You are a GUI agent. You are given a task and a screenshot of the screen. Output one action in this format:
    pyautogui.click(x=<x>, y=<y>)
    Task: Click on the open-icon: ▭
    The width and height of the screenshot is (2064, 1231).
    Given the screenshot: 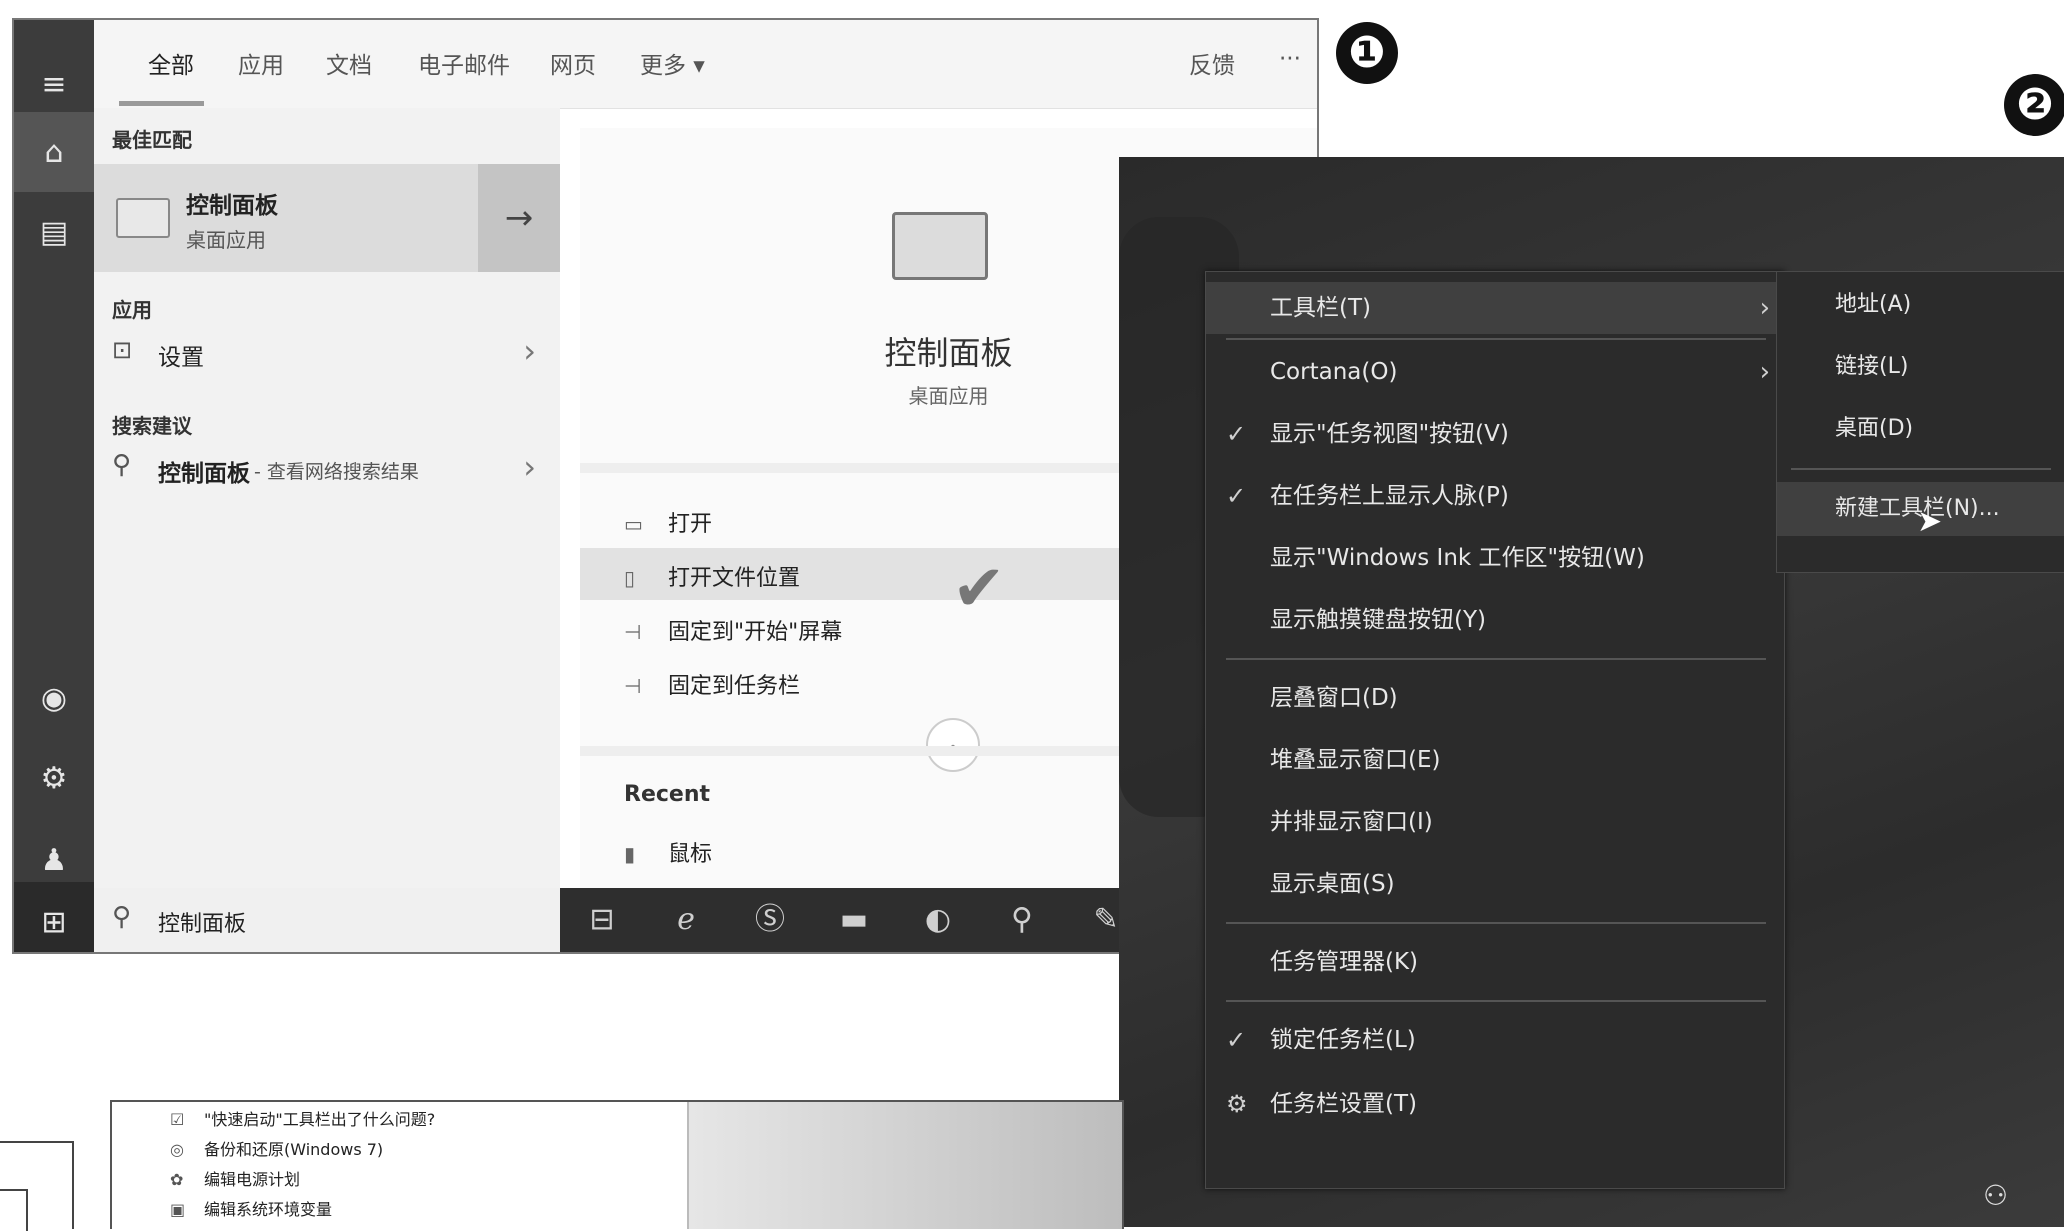 What is the action you would take?
    pyautogui.click(x=633, y=524)
    